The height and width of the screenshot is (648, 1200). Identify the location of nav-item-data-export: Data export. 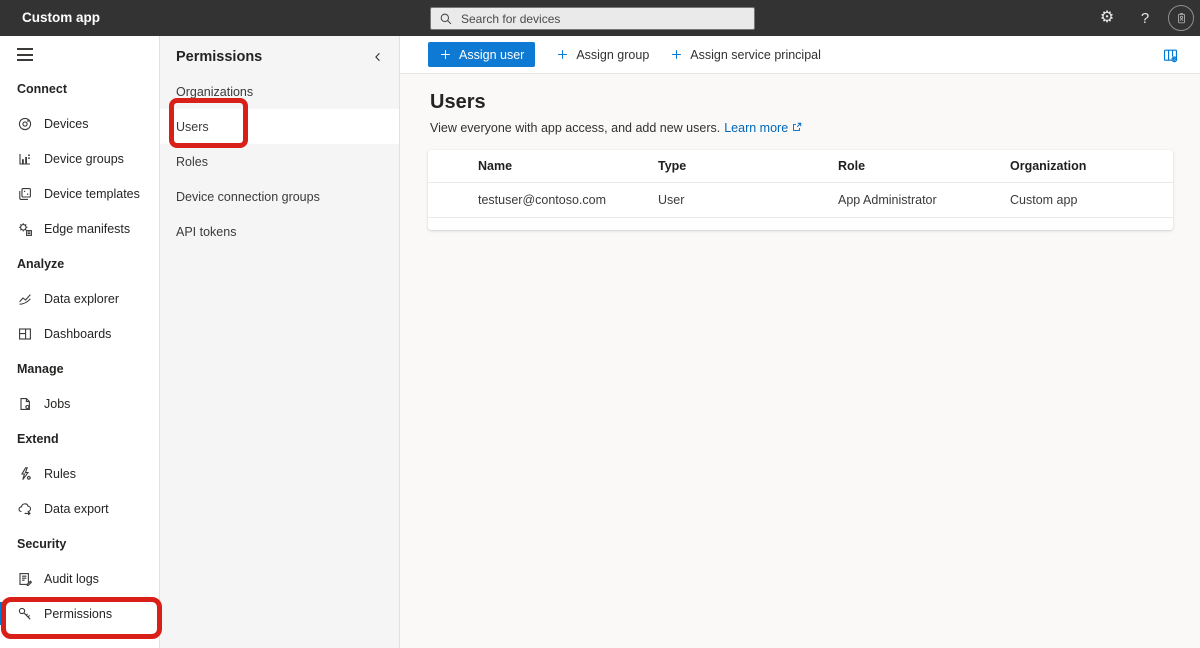
(79, 508).